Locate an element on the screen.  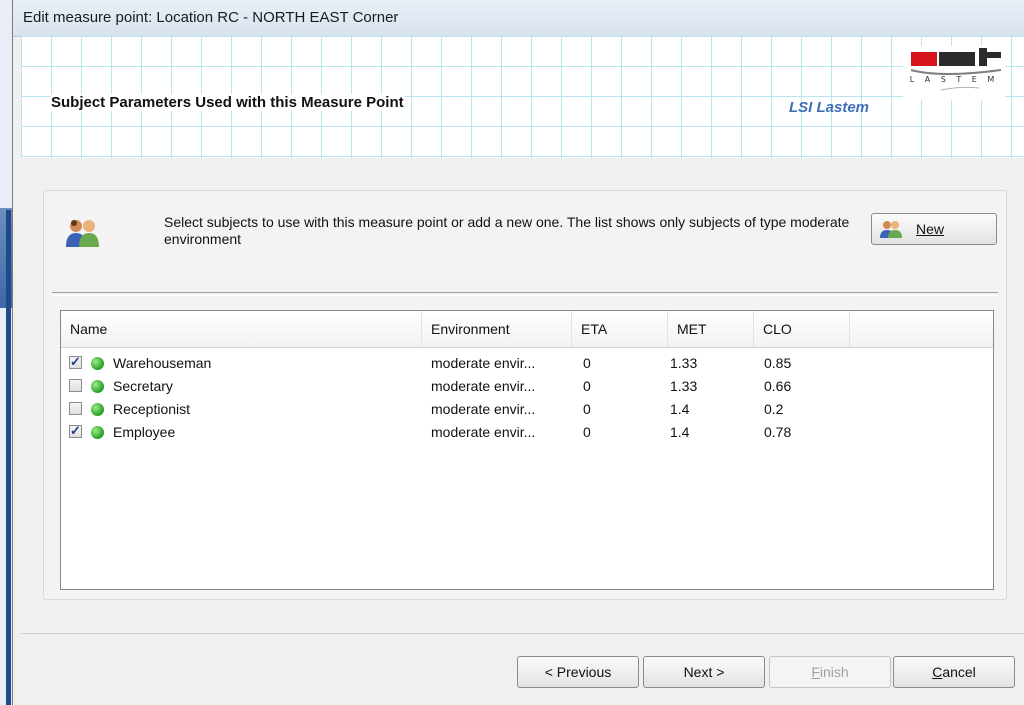
cell-name: Employee is located at coordinates (144, 432).